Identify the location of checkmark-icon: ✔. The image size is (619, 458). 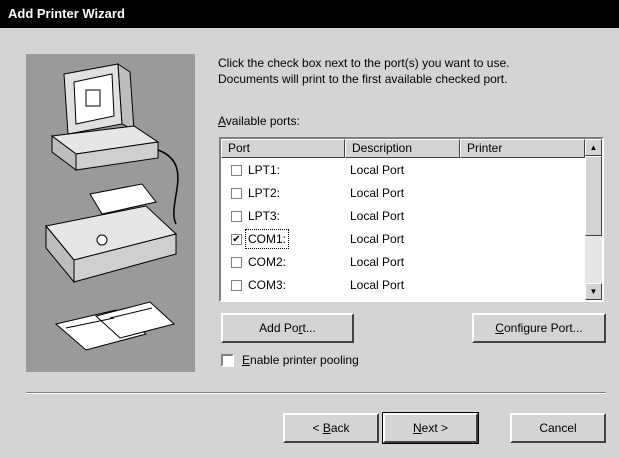
(236, 239).